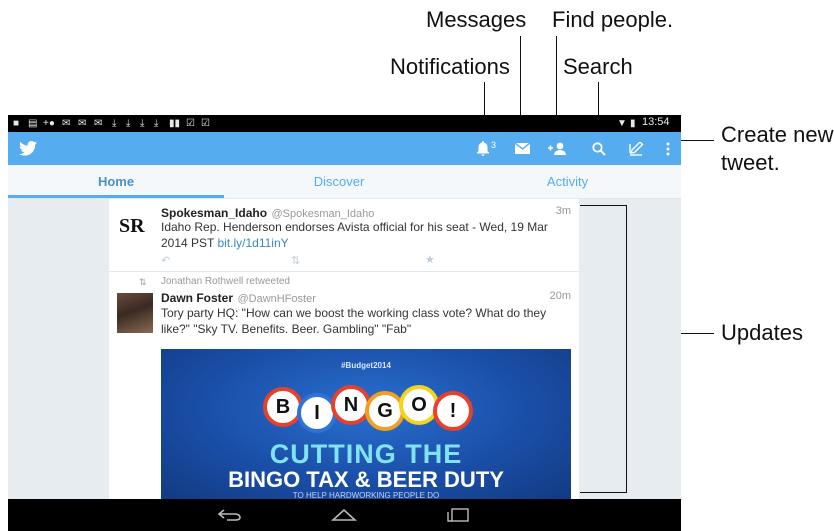  I want to click on chat-icon: ■, so click(16, 123).